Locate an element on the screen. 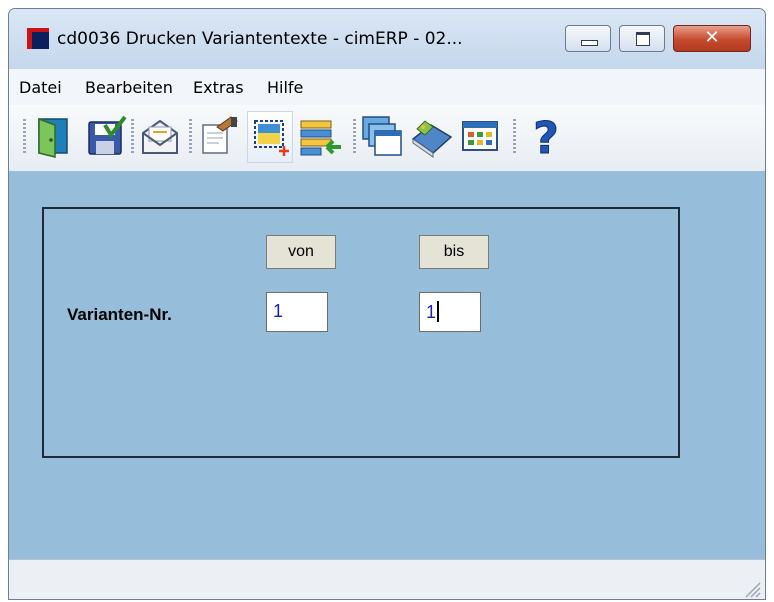  to-value: 1 is located at coordinates (431, 312).